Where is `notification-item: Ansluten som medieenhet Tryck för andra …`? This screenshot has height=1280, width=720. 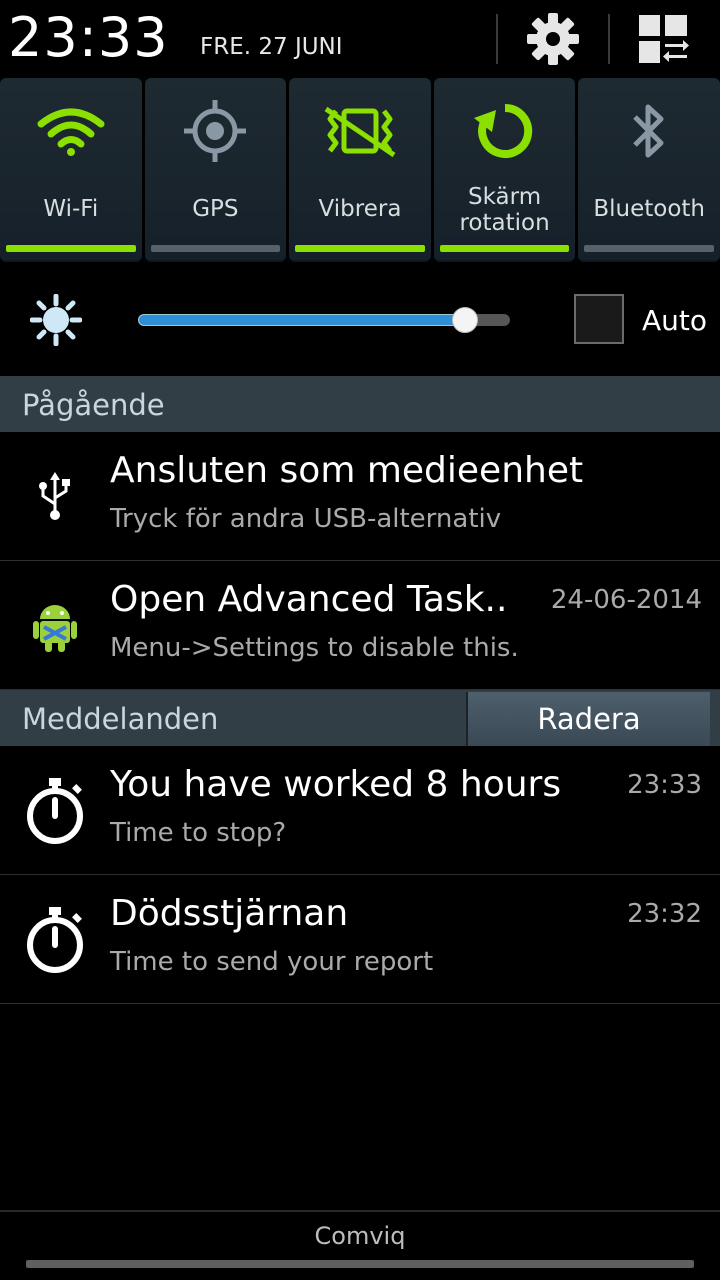 notification-item: Ansluten som medieenhet Tryck för andra … is located at coordinates (360, 496).